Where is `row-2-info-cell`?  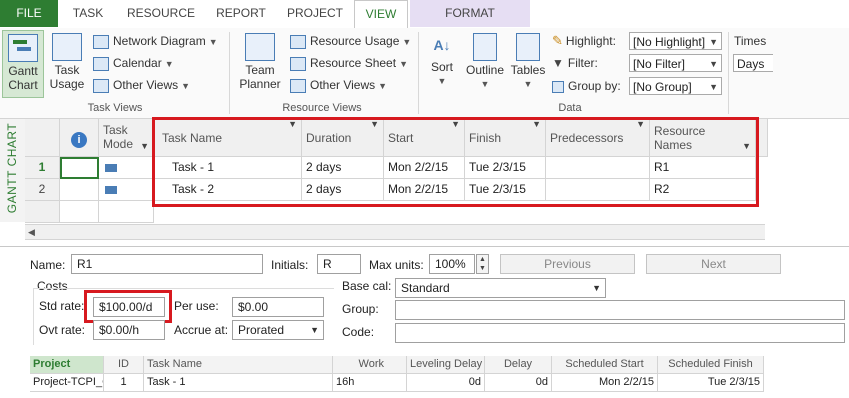 row-2-info-cell is located at coordinates (79, 190).